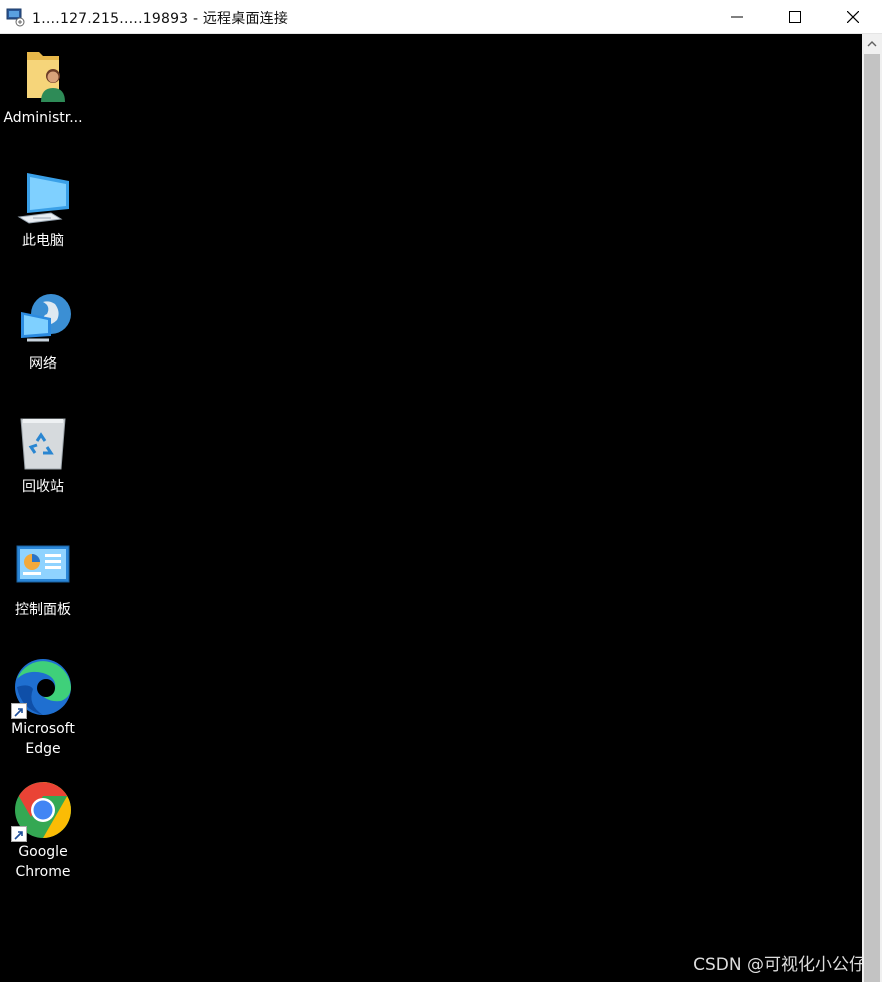 Image resolution: width=882 pixels, height=982 pixels. I want to click on network-icon, so click(46, 318).